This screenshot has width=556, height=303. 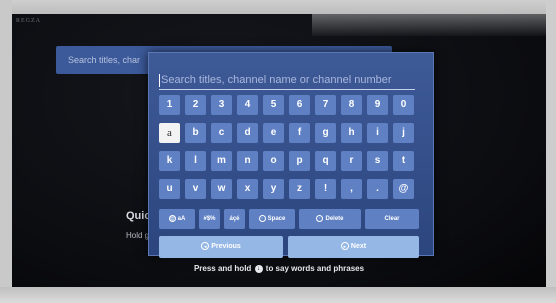 What do you see at coordinates (273, 133) in the screenshot?
I see `key-e: e` at bounding box center [273, 133].